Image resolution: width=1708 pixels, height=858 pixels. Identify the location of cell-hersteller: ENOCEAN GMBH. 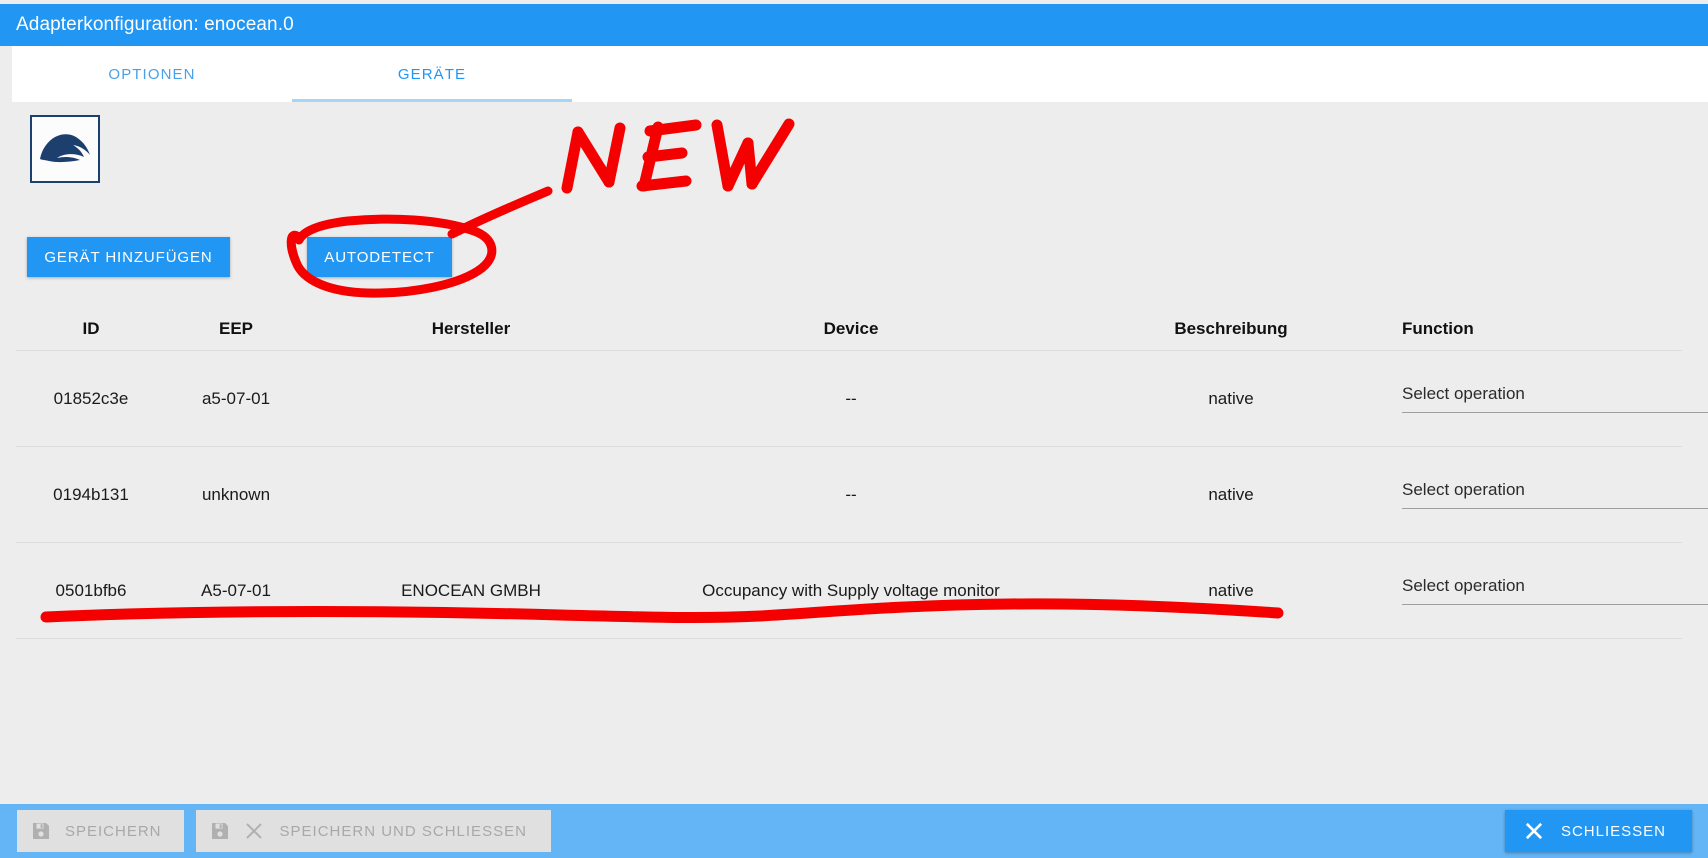
(471, 590).